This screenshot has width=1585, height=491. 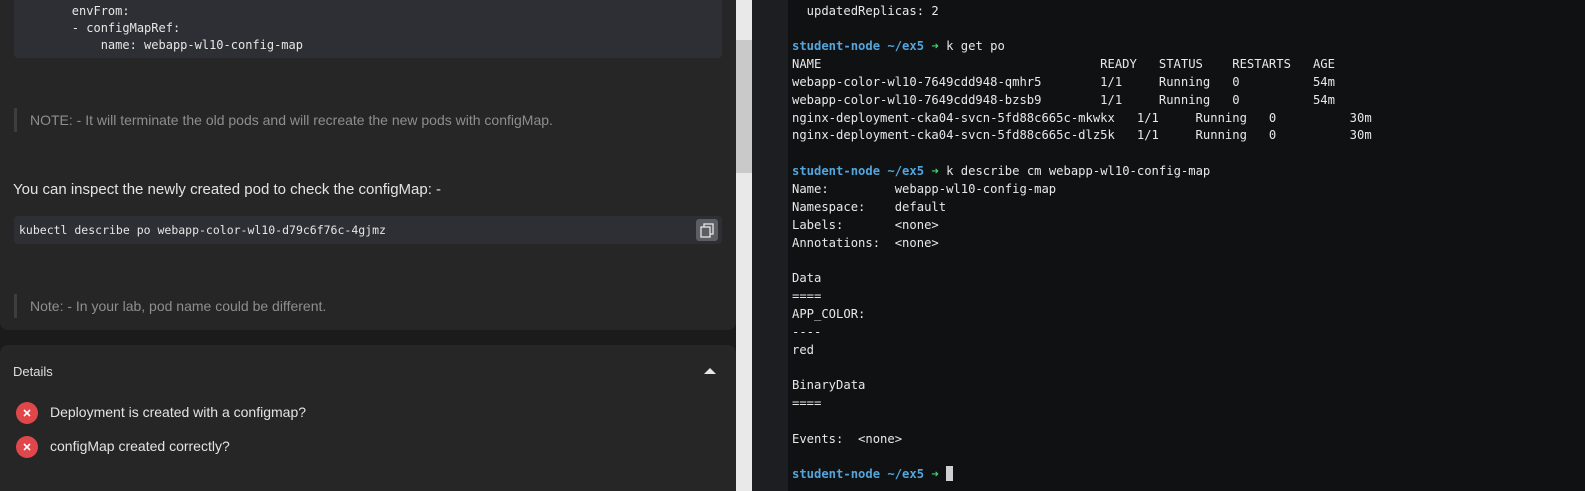 What do you see at coordinates (33, 371) in the screenshot?
I see `details-title: Details` at bounding box center [33, 371].